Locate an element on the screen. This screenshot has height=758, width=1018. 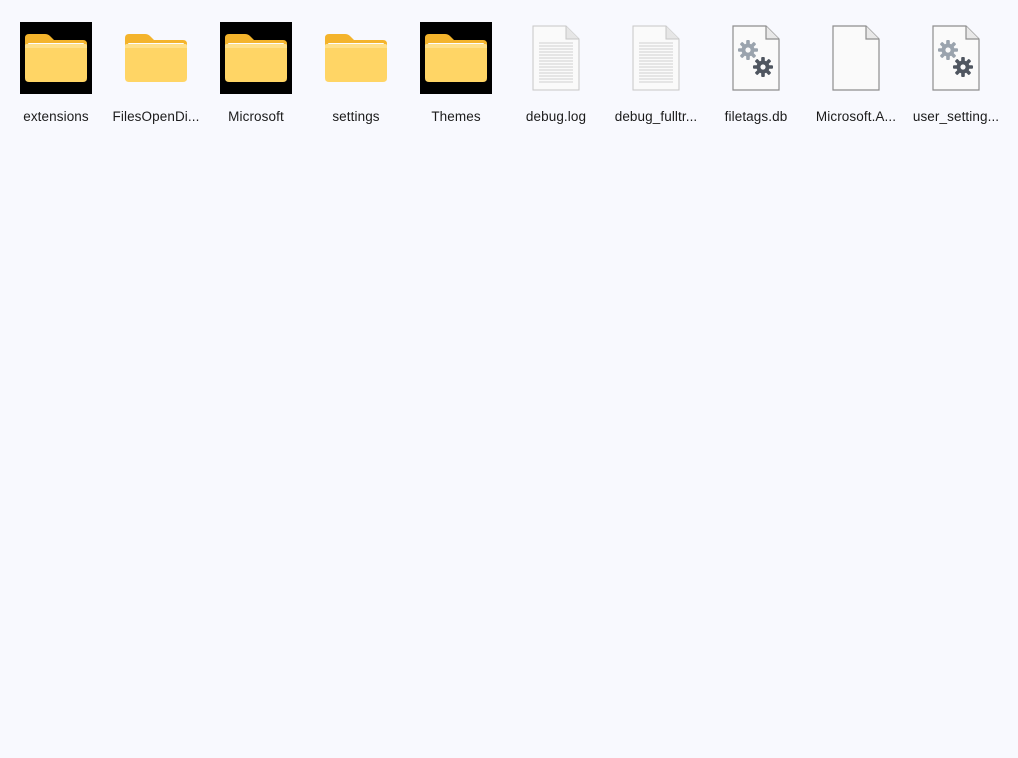
file-item-filetags-db: filetags.db is located at coordinates (756, 74).